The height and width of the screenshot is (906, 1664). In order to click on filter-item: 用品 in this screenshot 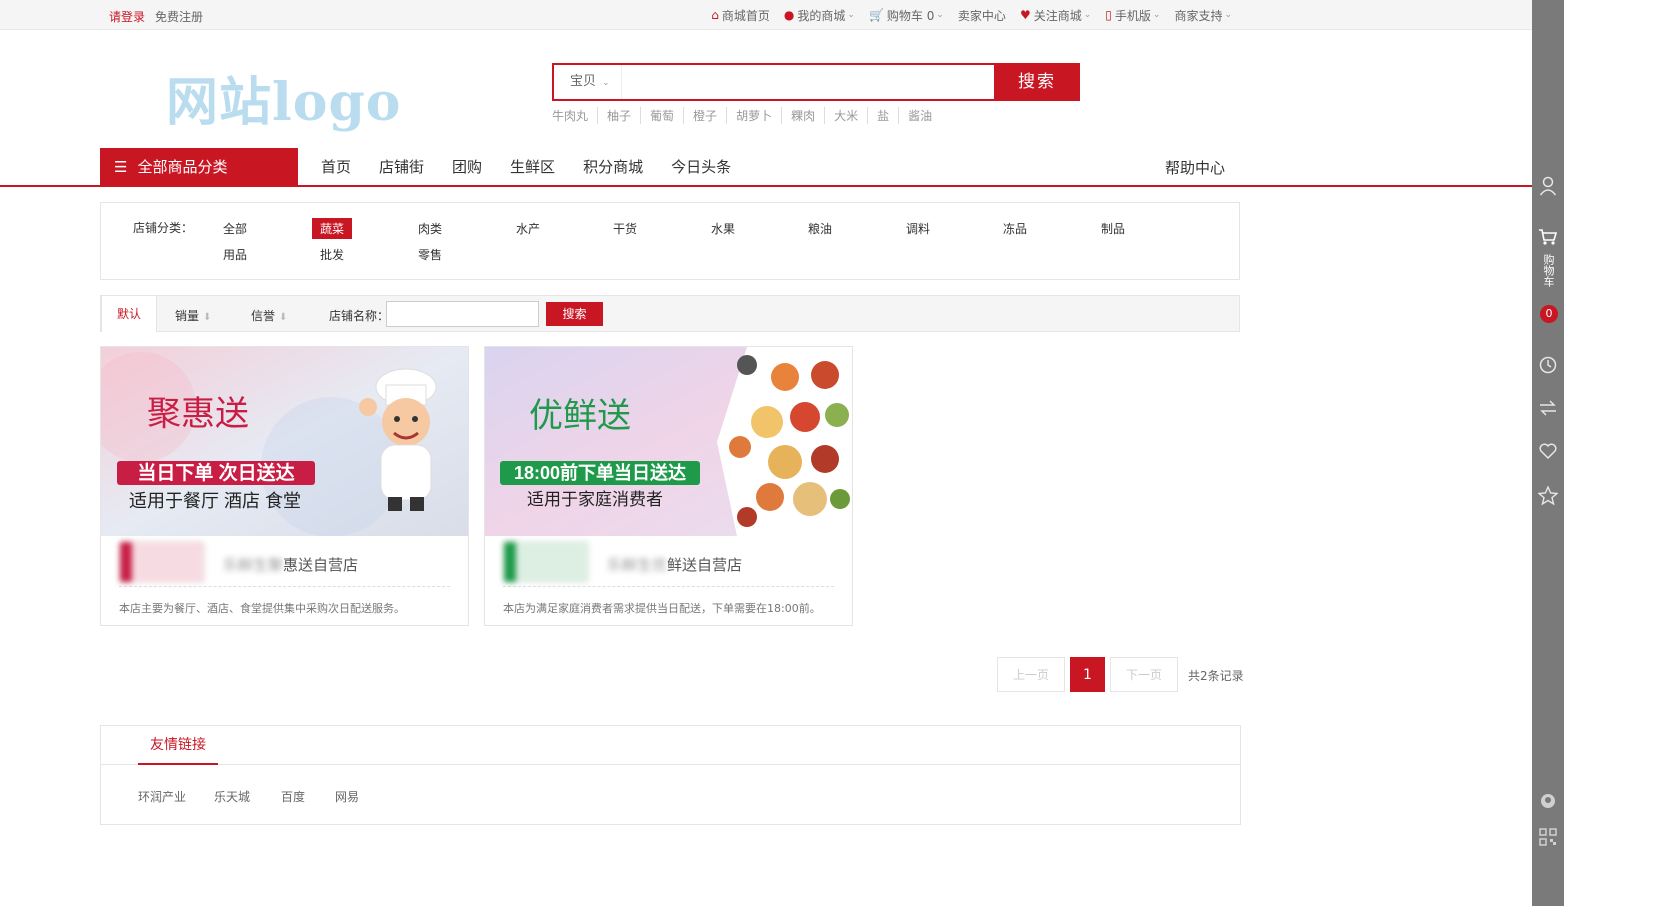, I will do `click(235, 254)`.